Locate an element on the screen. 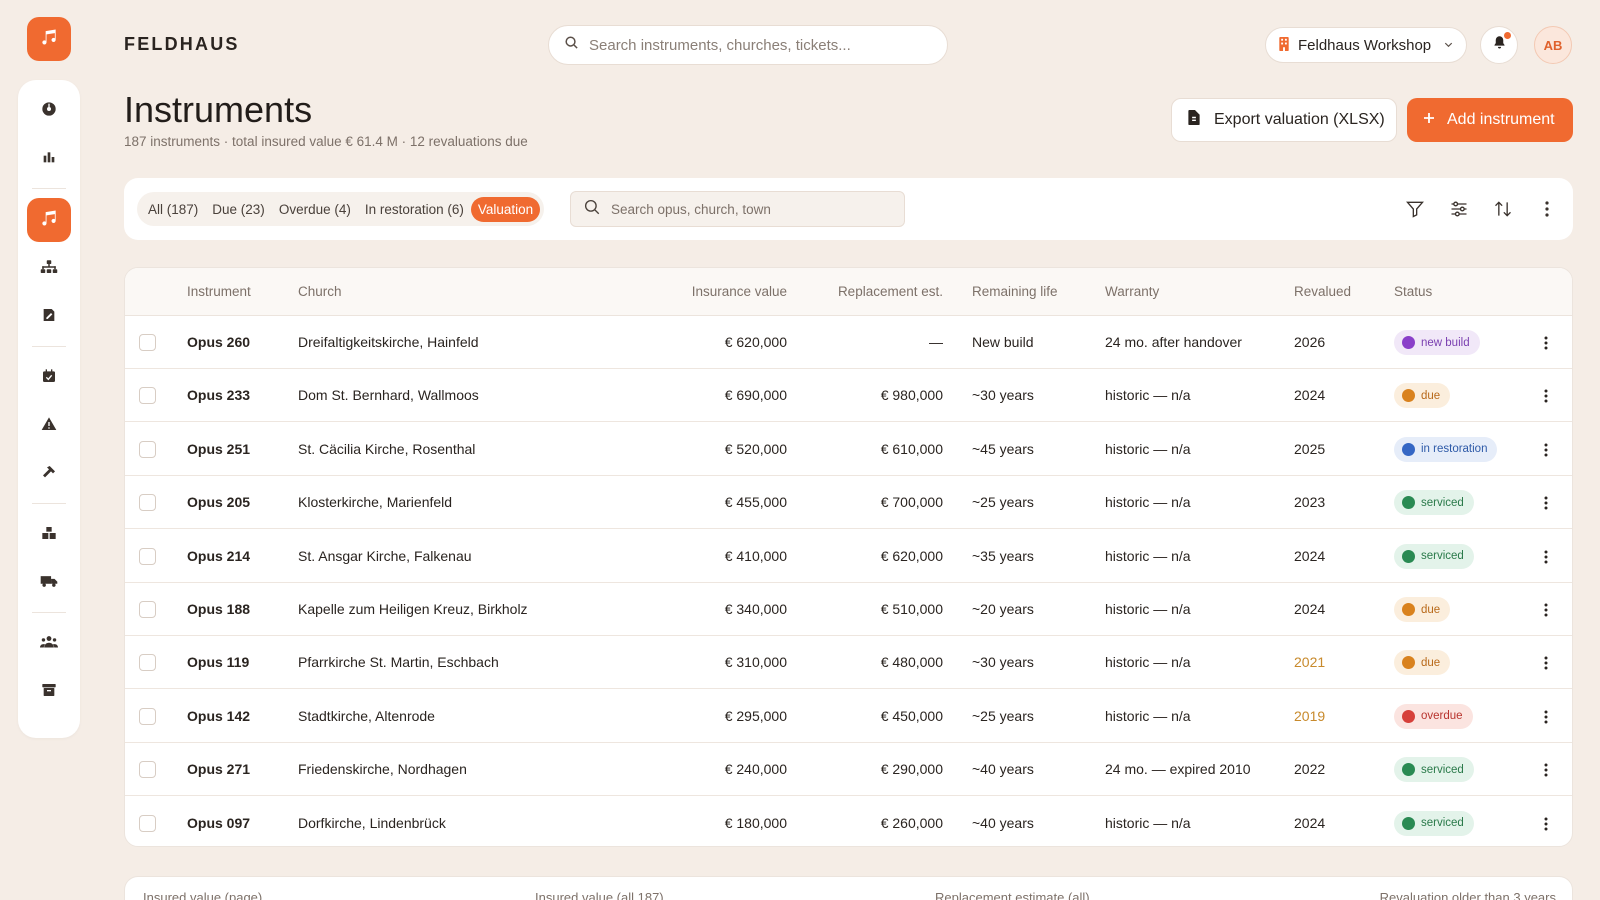 The width and height of the screenshot is (1600, 900). col-instrument: Instrument is located at coordinates (219, 291).